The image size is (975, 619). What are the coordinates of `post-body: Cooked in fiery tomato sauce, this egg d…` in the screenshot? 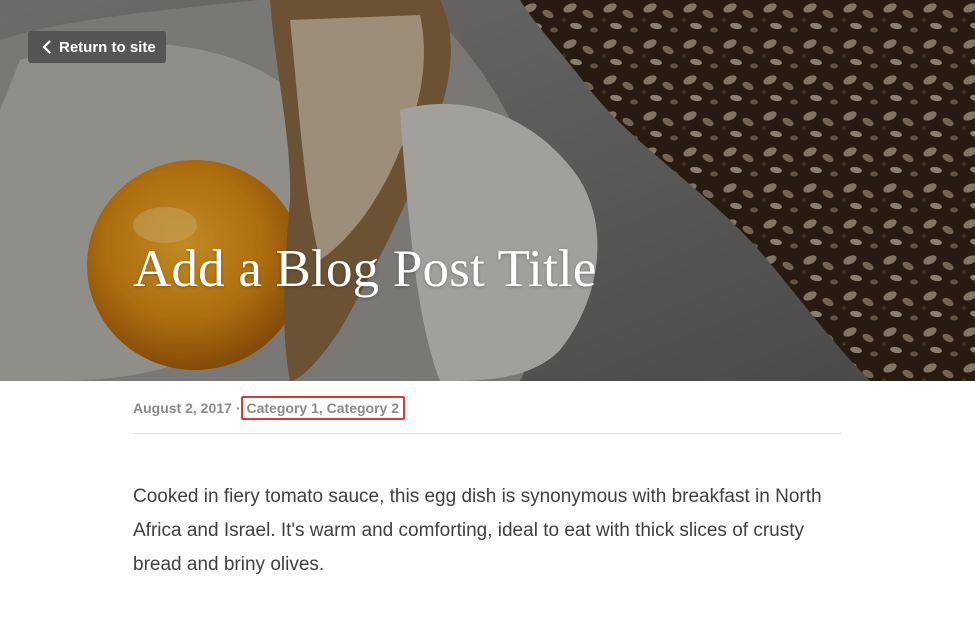 It's located at (477, 530).